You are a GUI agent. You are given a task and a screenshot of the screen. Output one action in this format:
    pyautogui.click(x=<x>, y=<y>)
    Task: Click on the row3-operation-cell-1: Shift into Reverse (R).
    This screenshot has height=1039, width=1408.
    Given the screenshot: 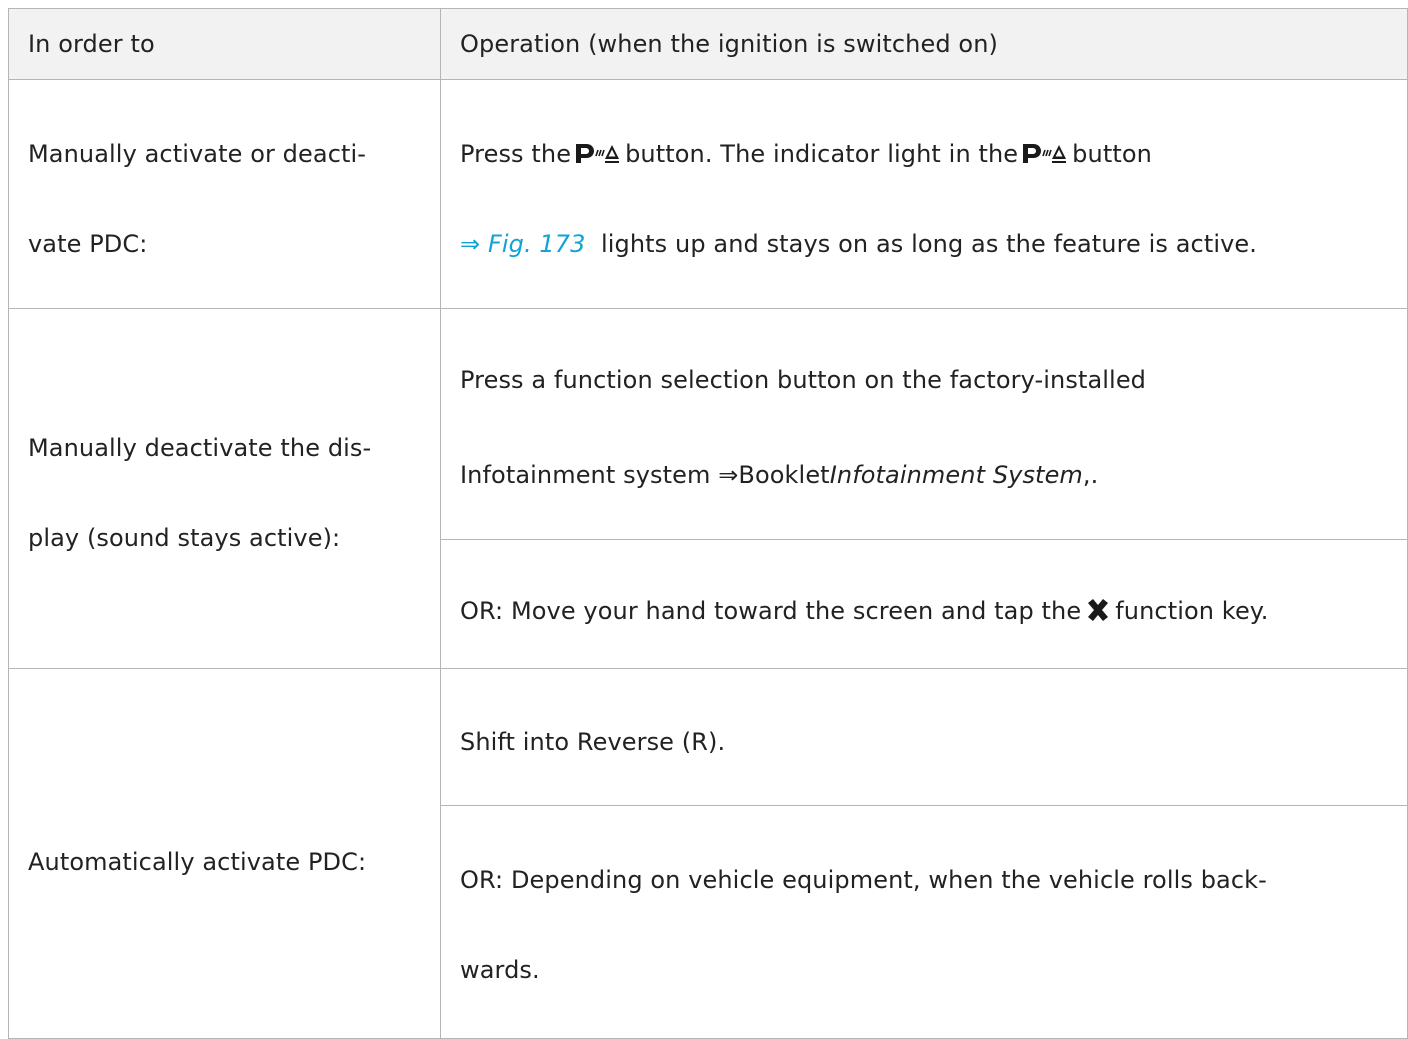 What is the action you would take?
    pyautogui.click(x=924, y=737)
    